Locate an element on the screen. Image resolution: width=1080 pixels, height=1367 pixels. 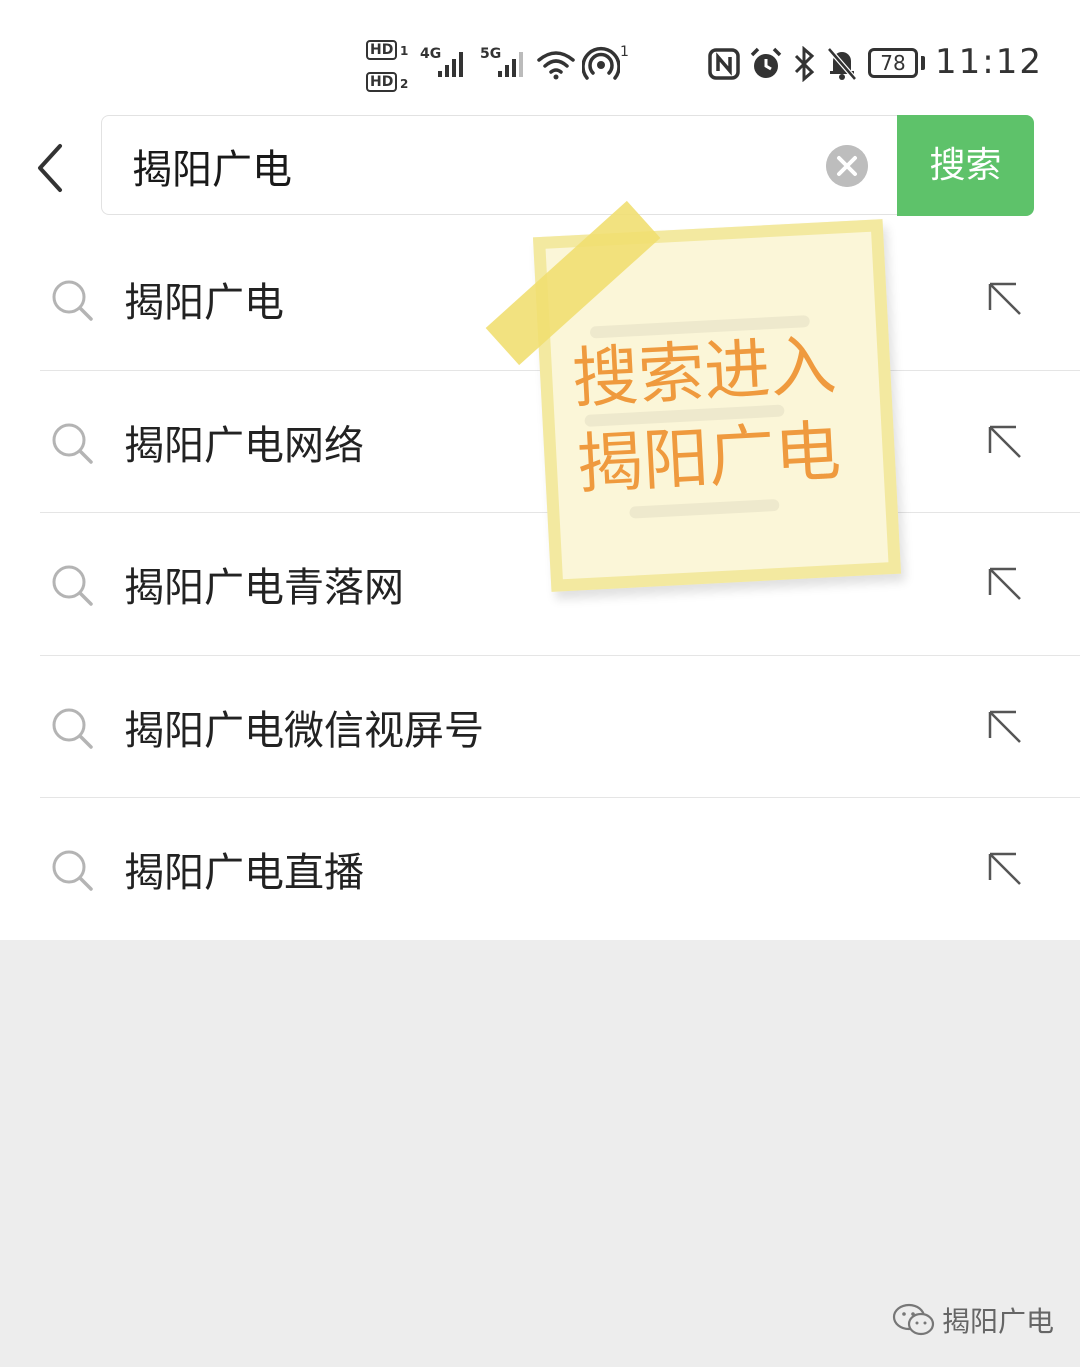
hotspot-icon is located at coordinates (601, 63).